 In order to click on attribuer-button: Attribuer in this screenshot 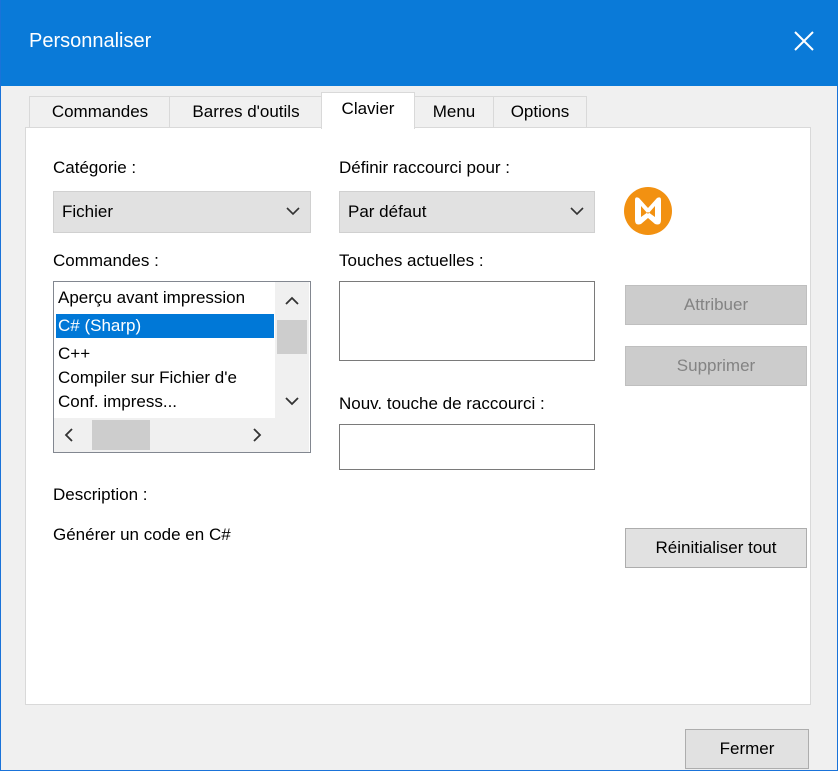, I will do `click(716, 305)`.